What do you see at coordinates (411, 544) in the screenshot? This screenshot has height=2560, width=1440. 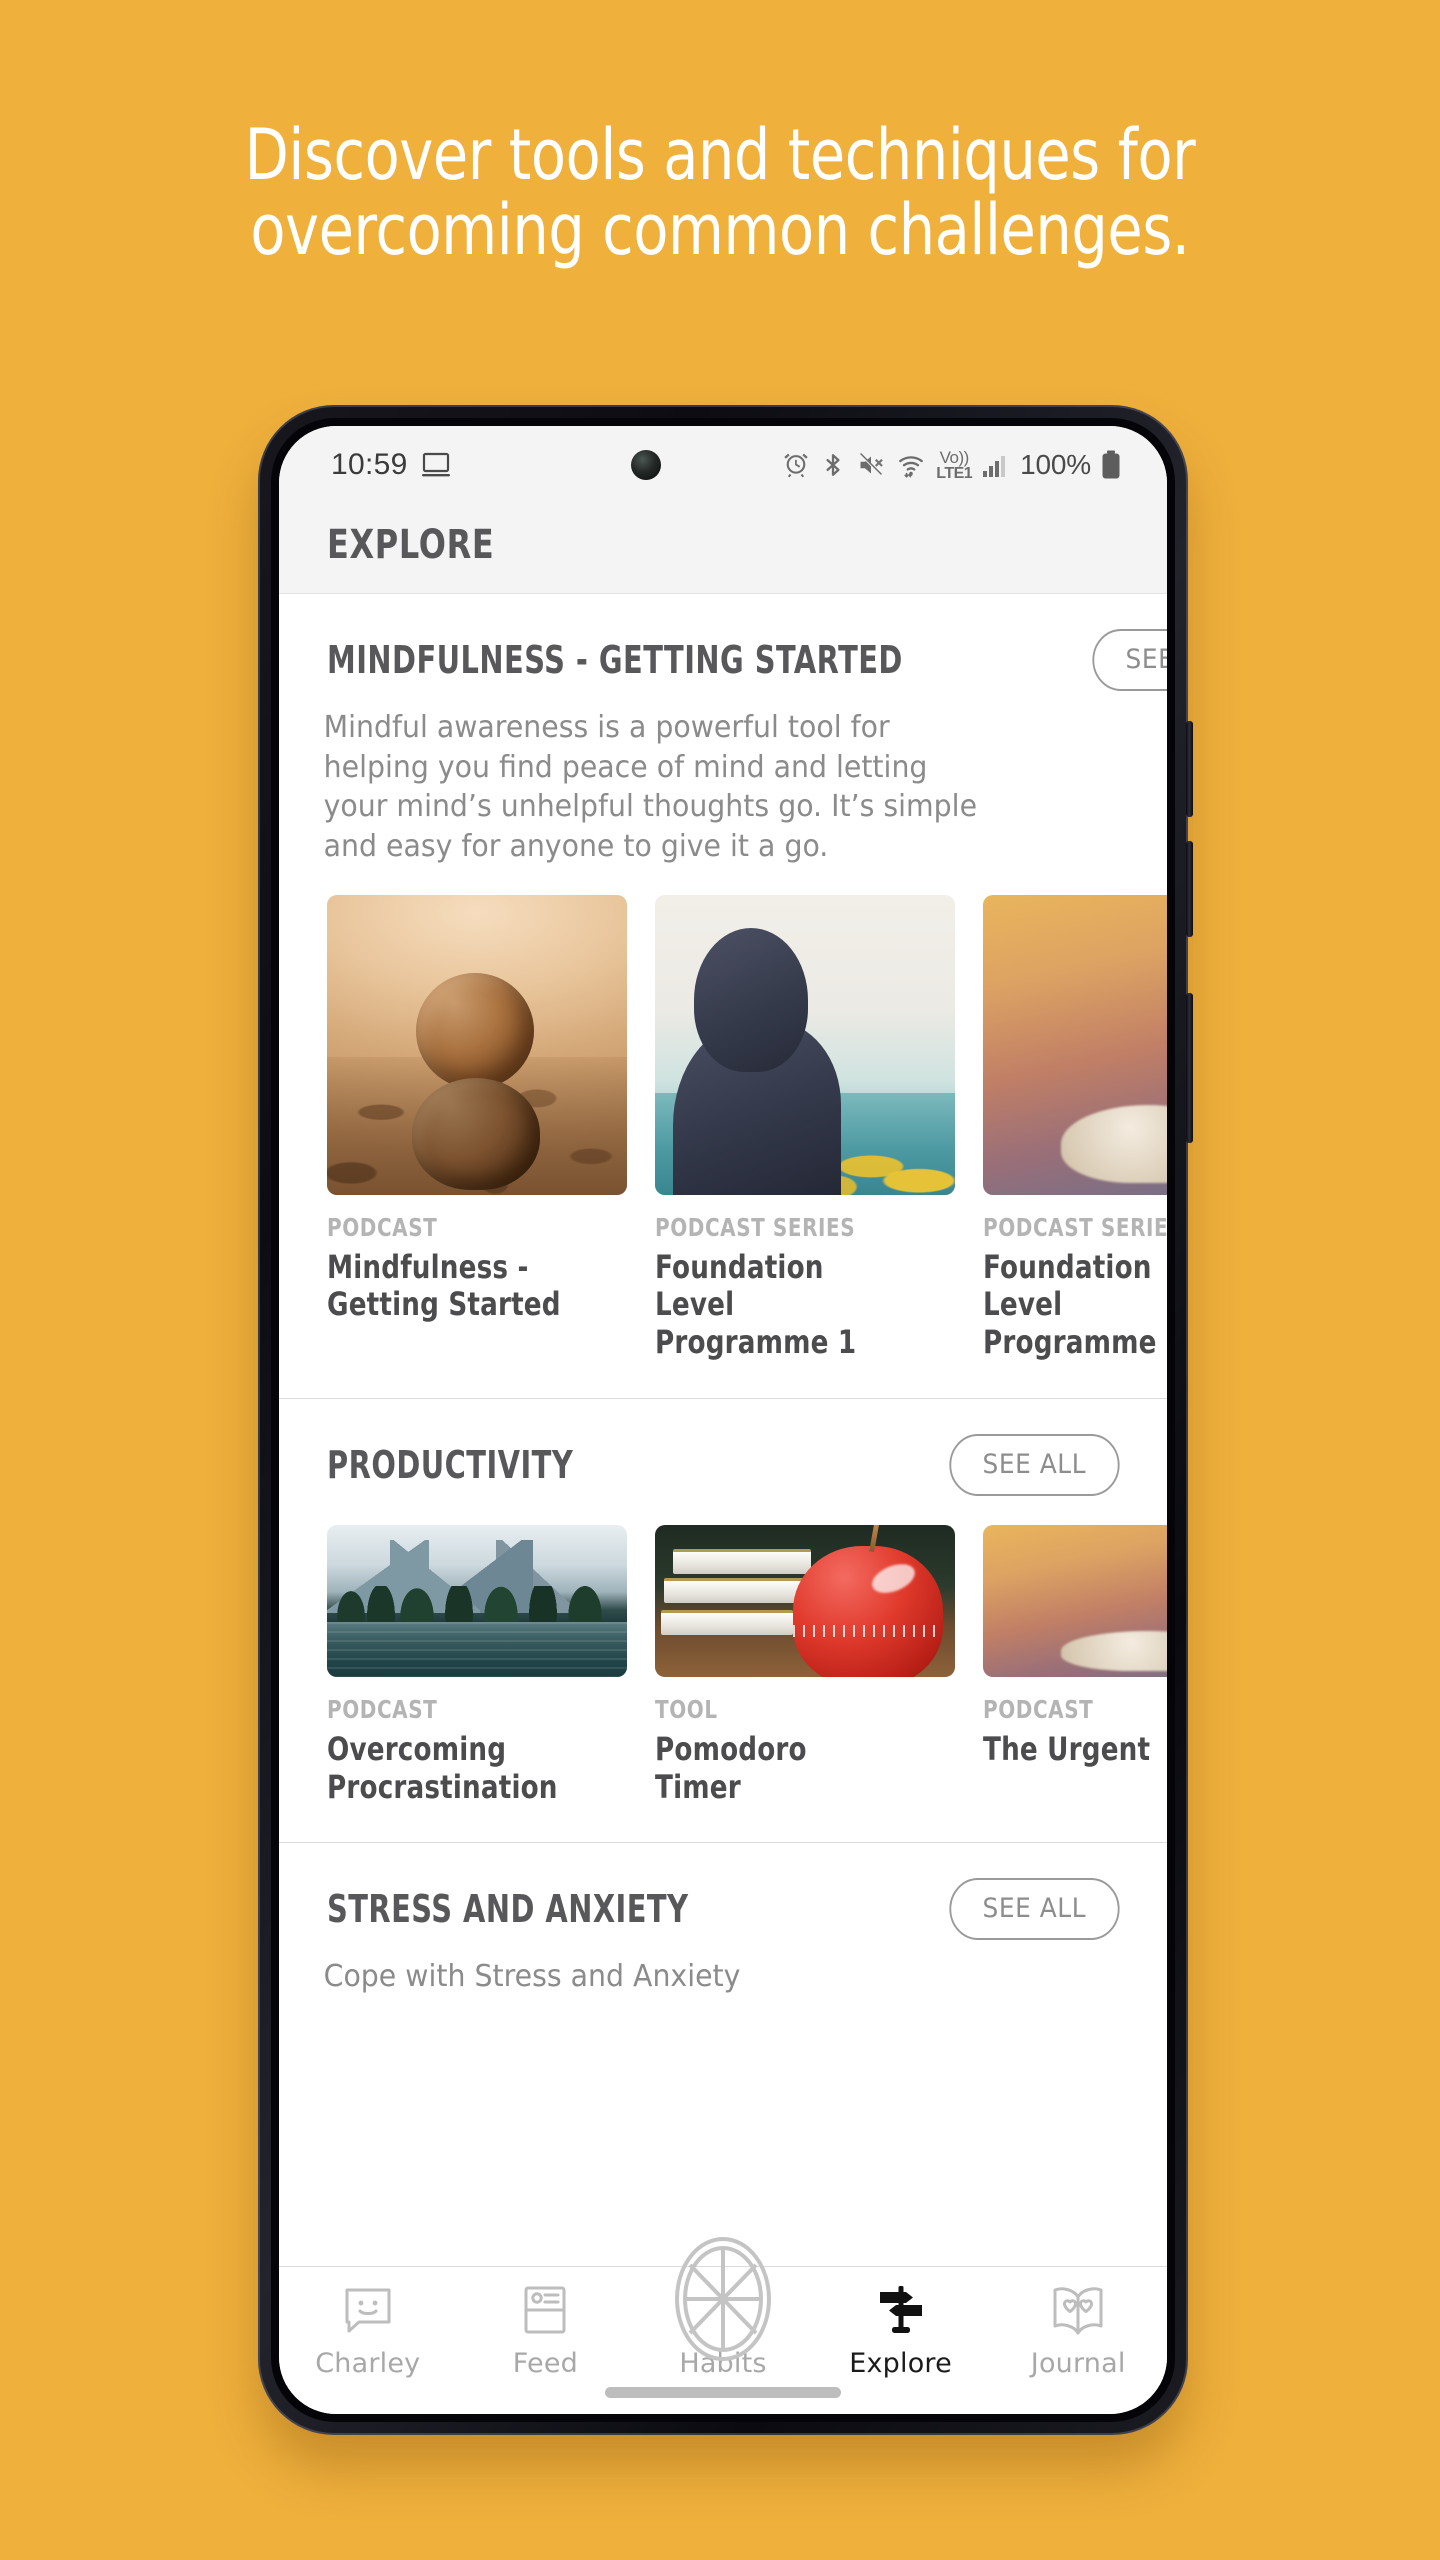 I see `page-title: EXPLORE` at bounding box center [411, 544].